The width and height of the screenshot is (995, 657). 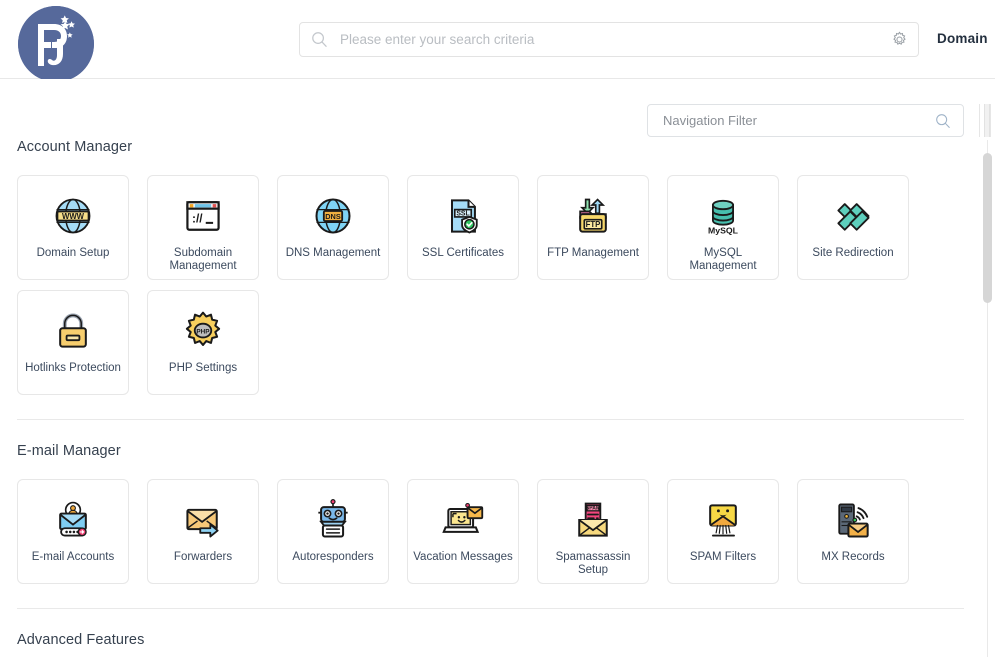 What do you see at coordinates (987, 228) in the screenshot?
I see `scrollbar-thumb` at bounding box center [987, 228].